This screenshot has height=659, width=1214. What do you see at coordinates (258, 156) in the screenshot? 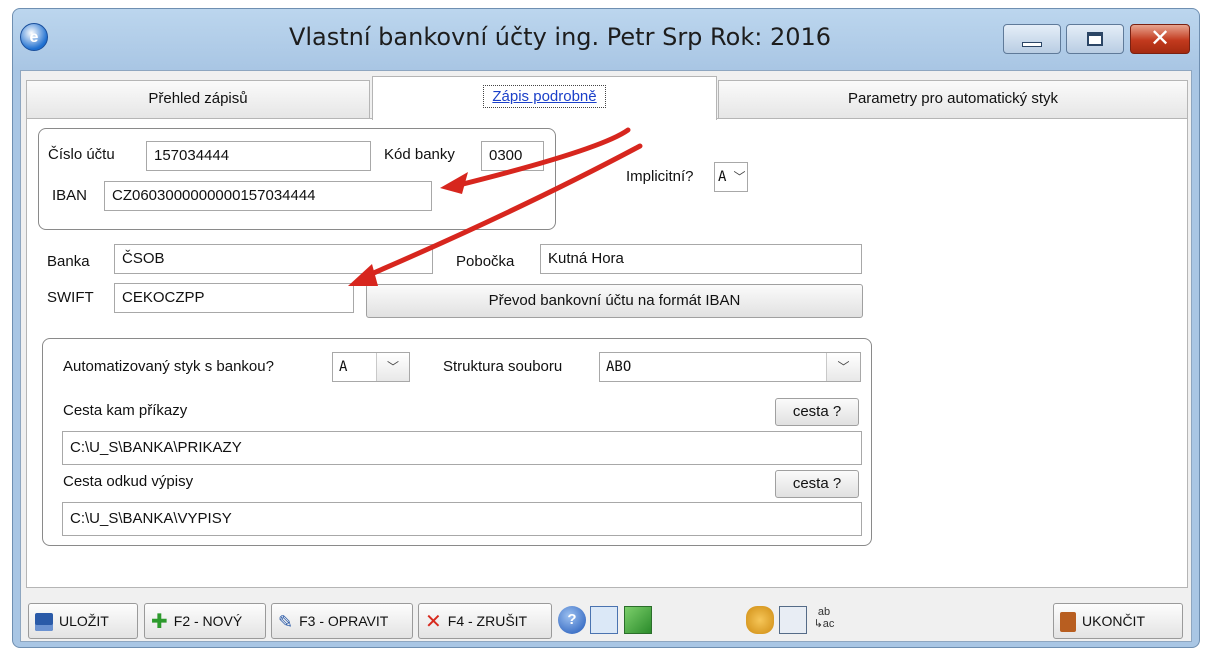
I see `cislo-uctu-field: 157034444` at bounding box center [258, 156].